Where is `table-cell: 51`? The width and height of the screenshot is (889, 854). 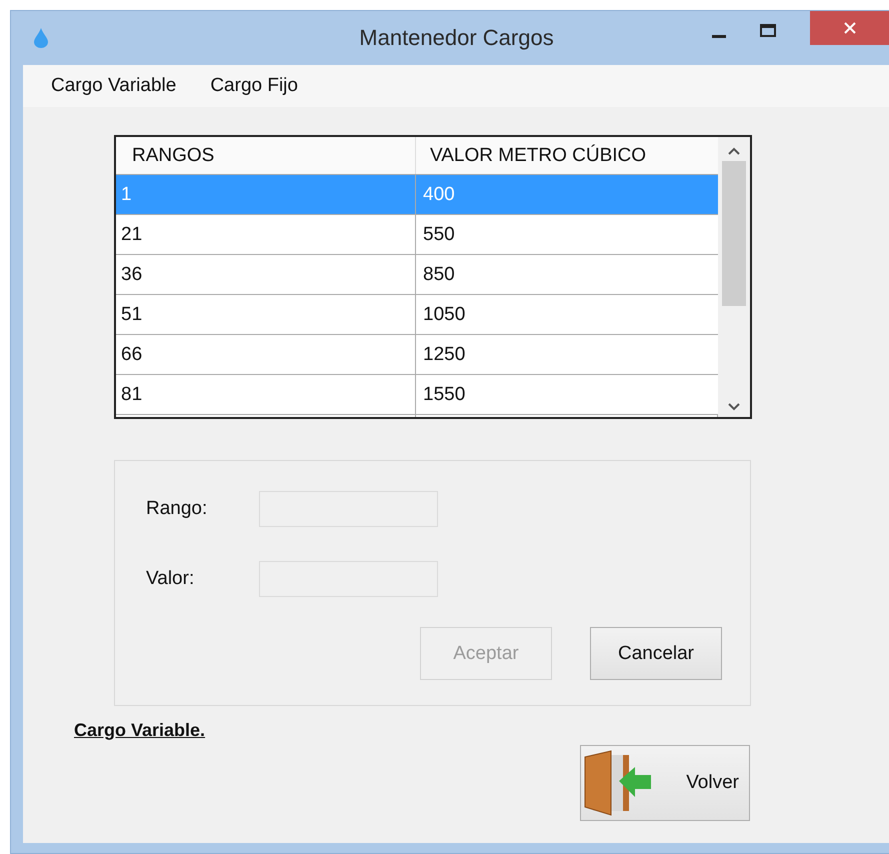
table-cell: 51 is located at coordinates (266, 314).